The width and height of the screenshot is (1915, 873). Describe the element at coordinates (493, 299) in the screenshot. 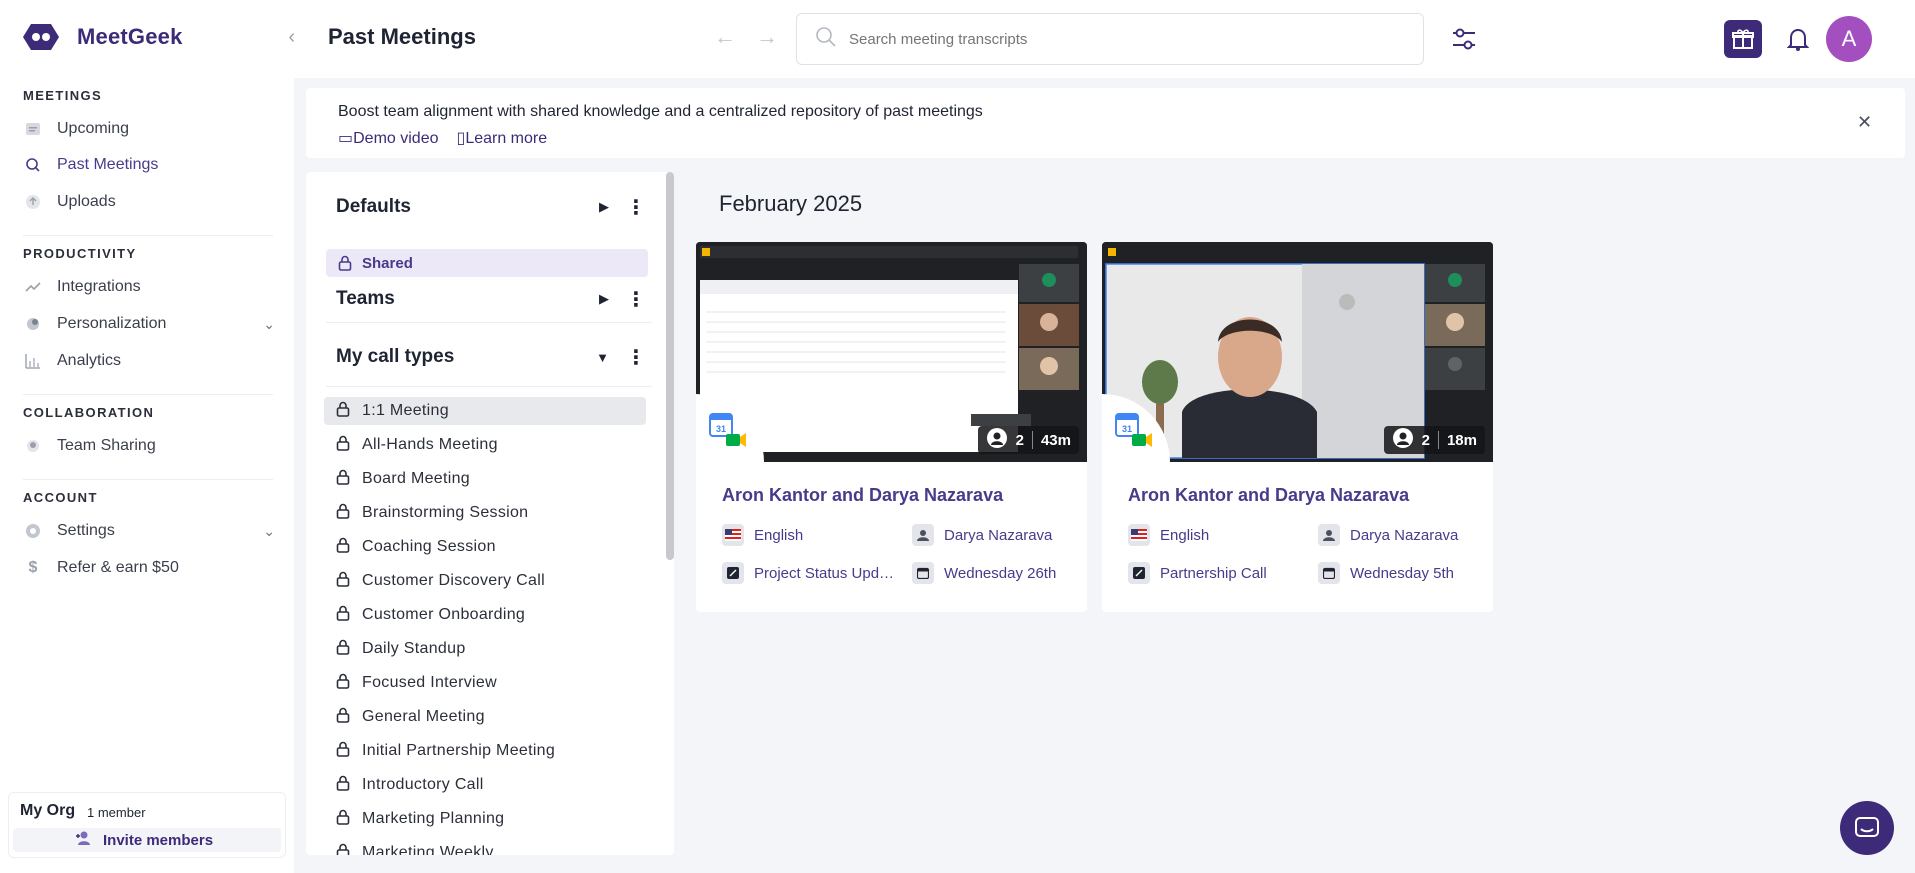

I see `teams-group-header: Teams ▶ ⋮` at that location.